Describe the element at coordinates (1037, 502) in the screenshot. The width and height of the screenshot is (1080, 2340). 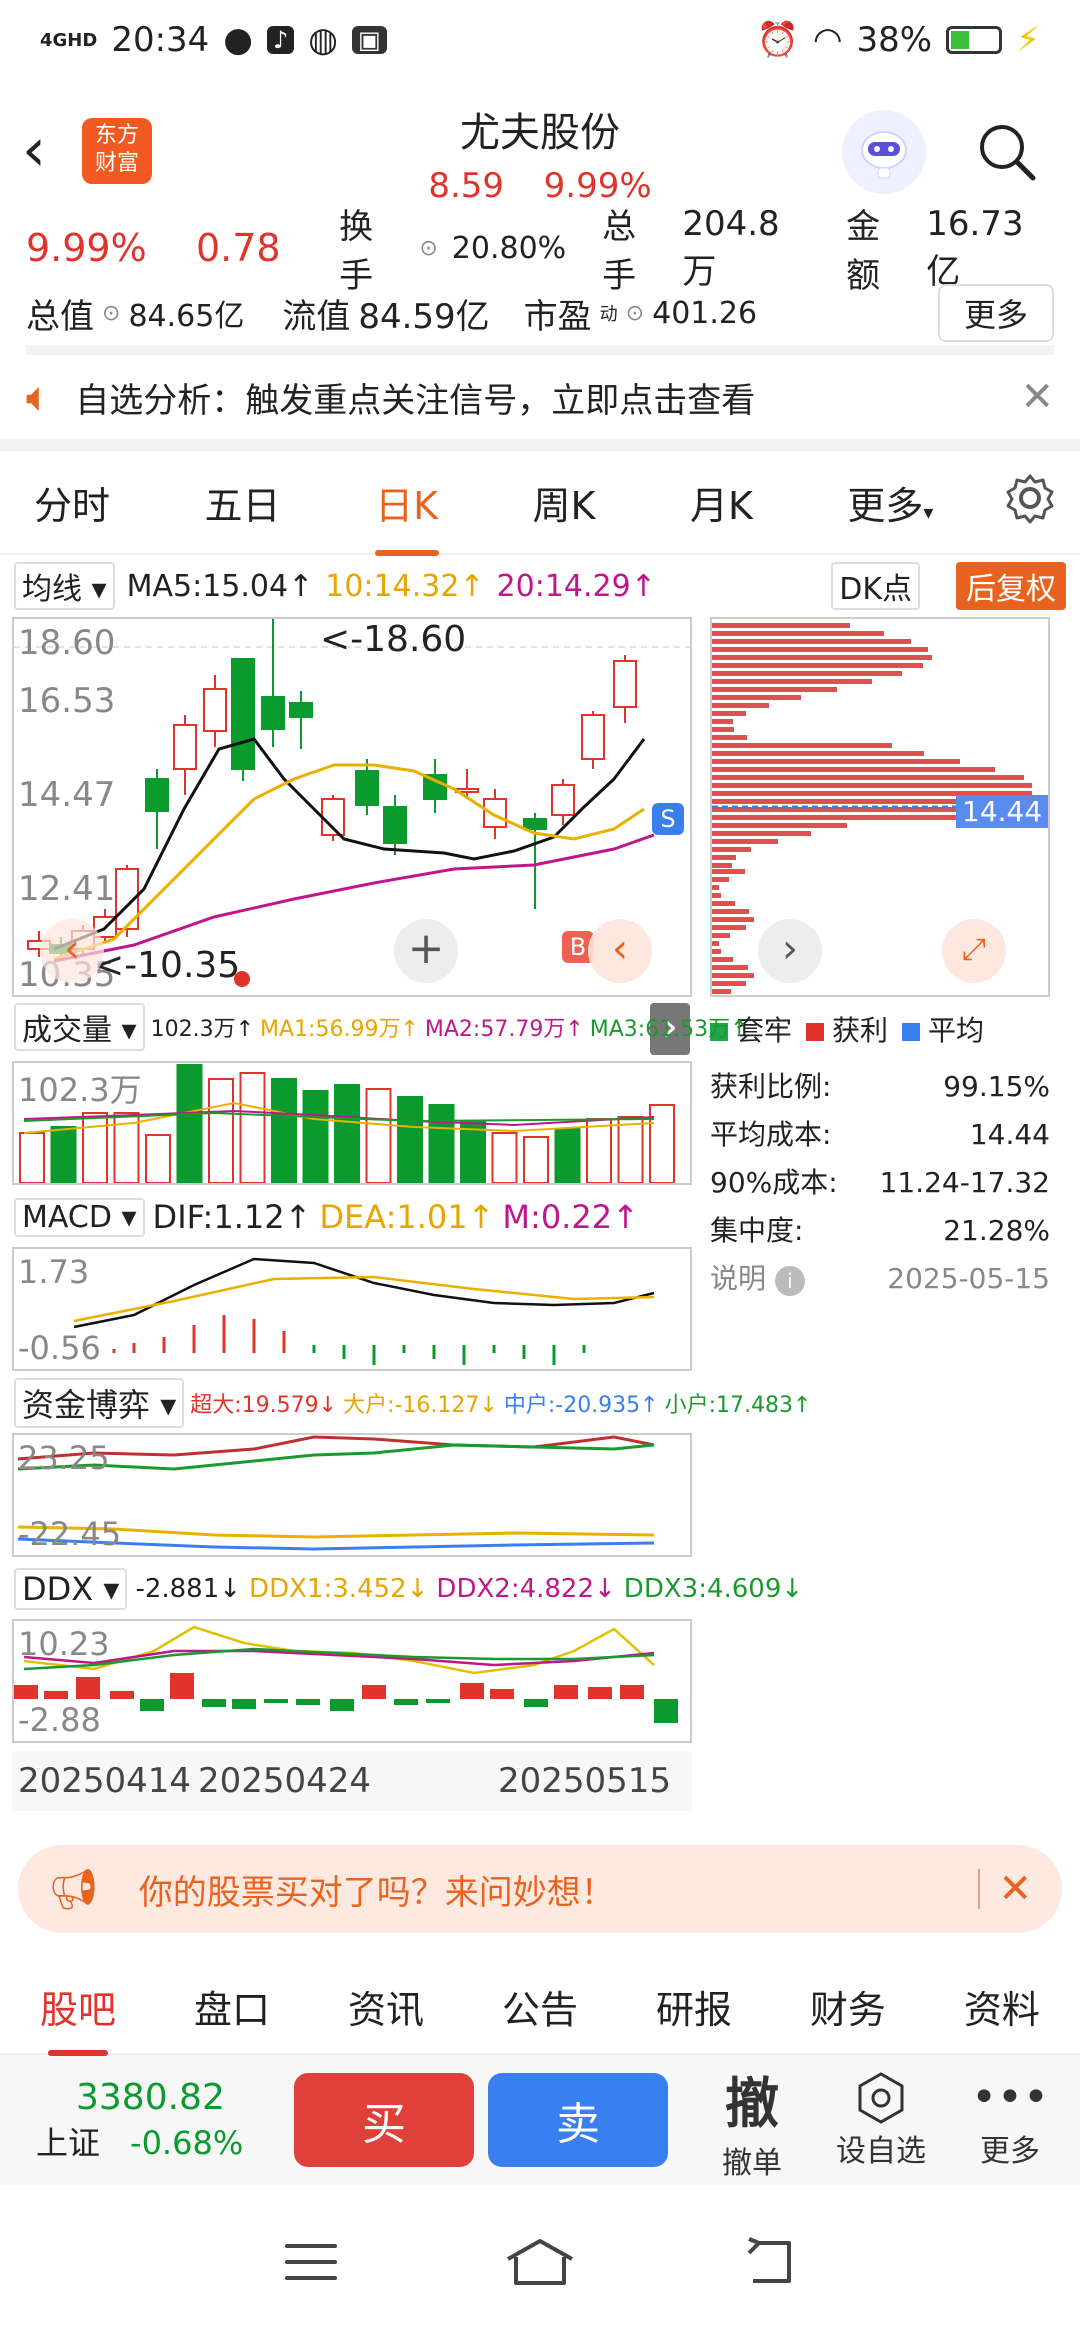
I see `settings-icon` at that location.